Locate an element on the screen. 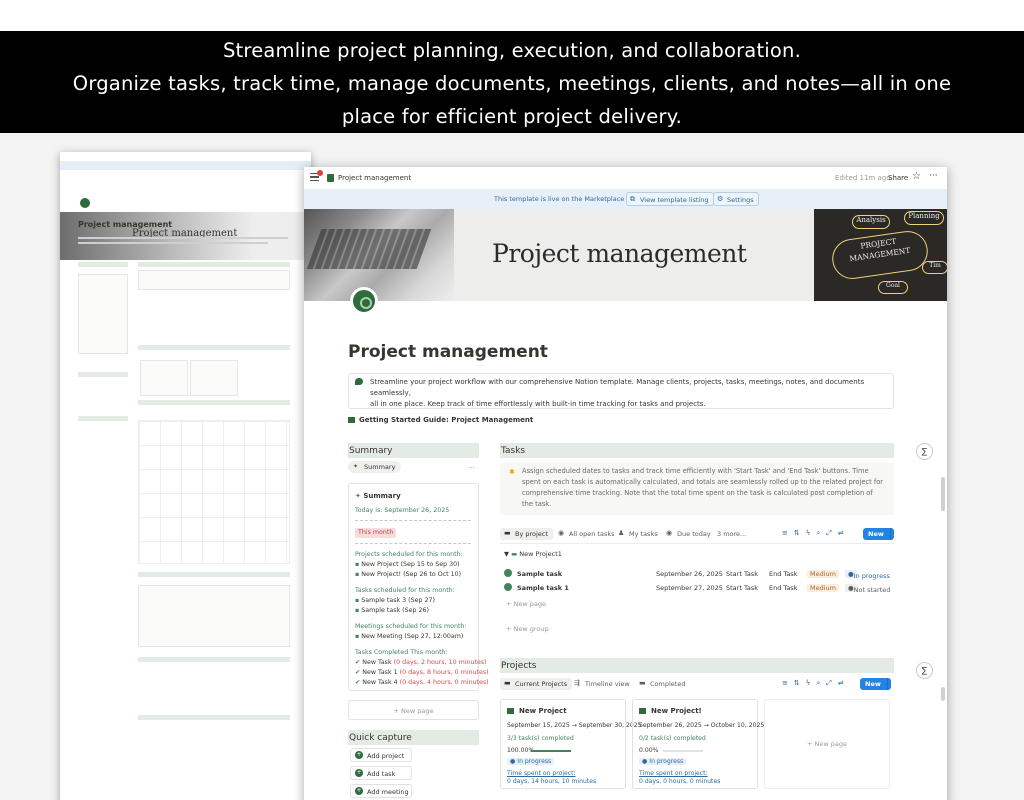 Image resolution: width=1024 pixels, height=800 pixels. summary-more-icon: ··· is located at coordinates (471, 468).